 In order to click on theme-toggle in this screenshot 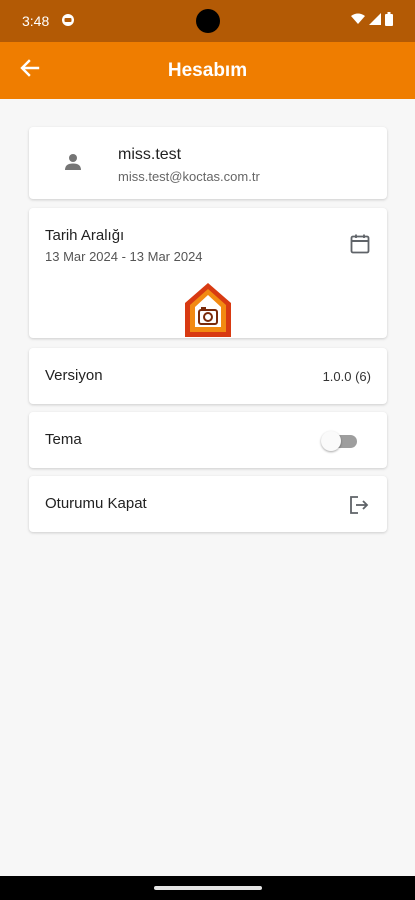, I will do `click(340, 440)`.